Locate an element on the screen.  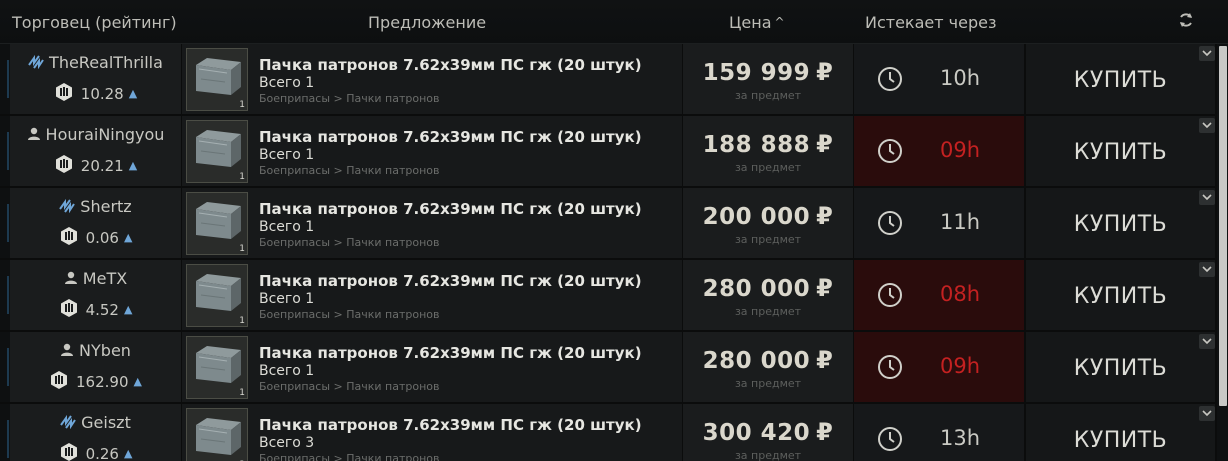
refresh-icon is located at coordinates (1186, 20).